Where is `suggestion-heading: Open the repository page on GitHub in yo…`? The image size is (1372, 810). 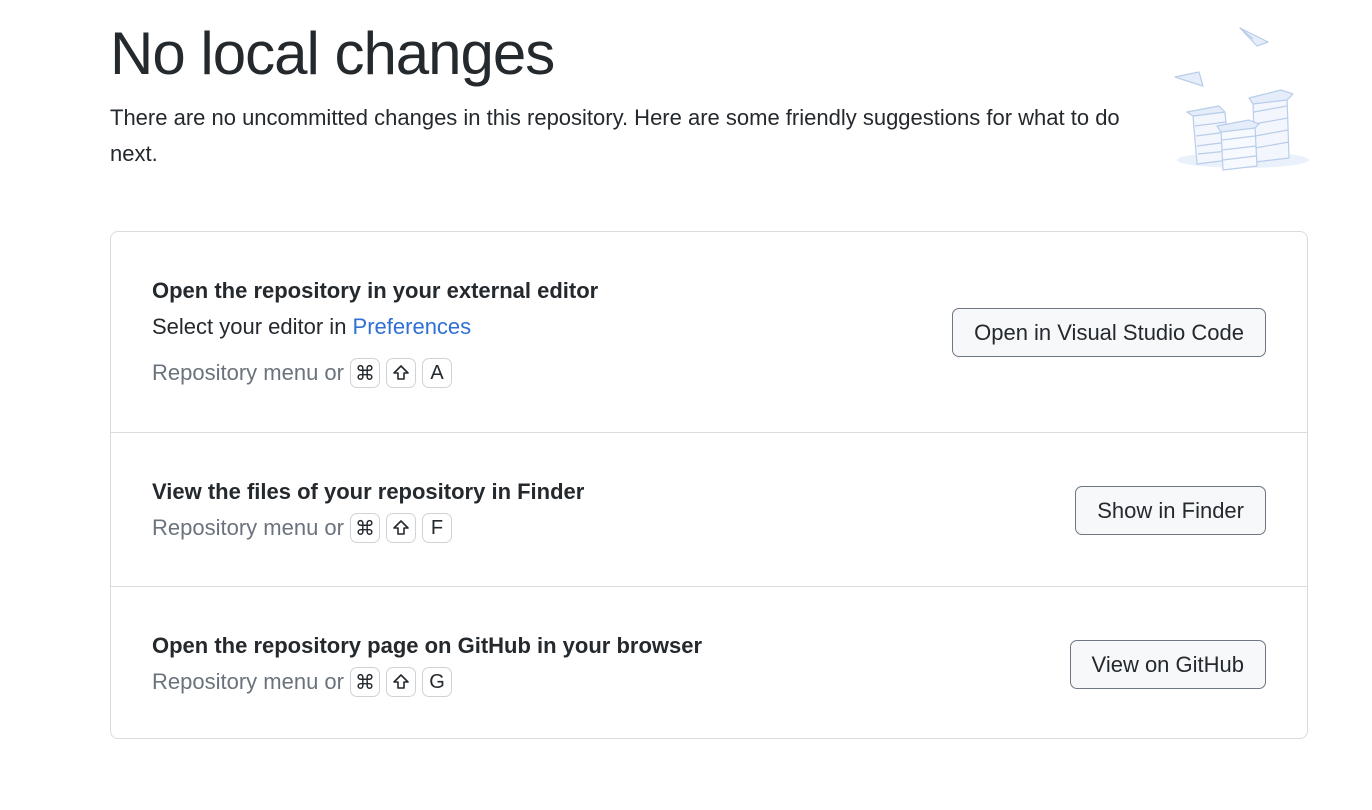 suggestion-heading: Open the repository page on GitHub in yo… is located at coordinates (427, 645).